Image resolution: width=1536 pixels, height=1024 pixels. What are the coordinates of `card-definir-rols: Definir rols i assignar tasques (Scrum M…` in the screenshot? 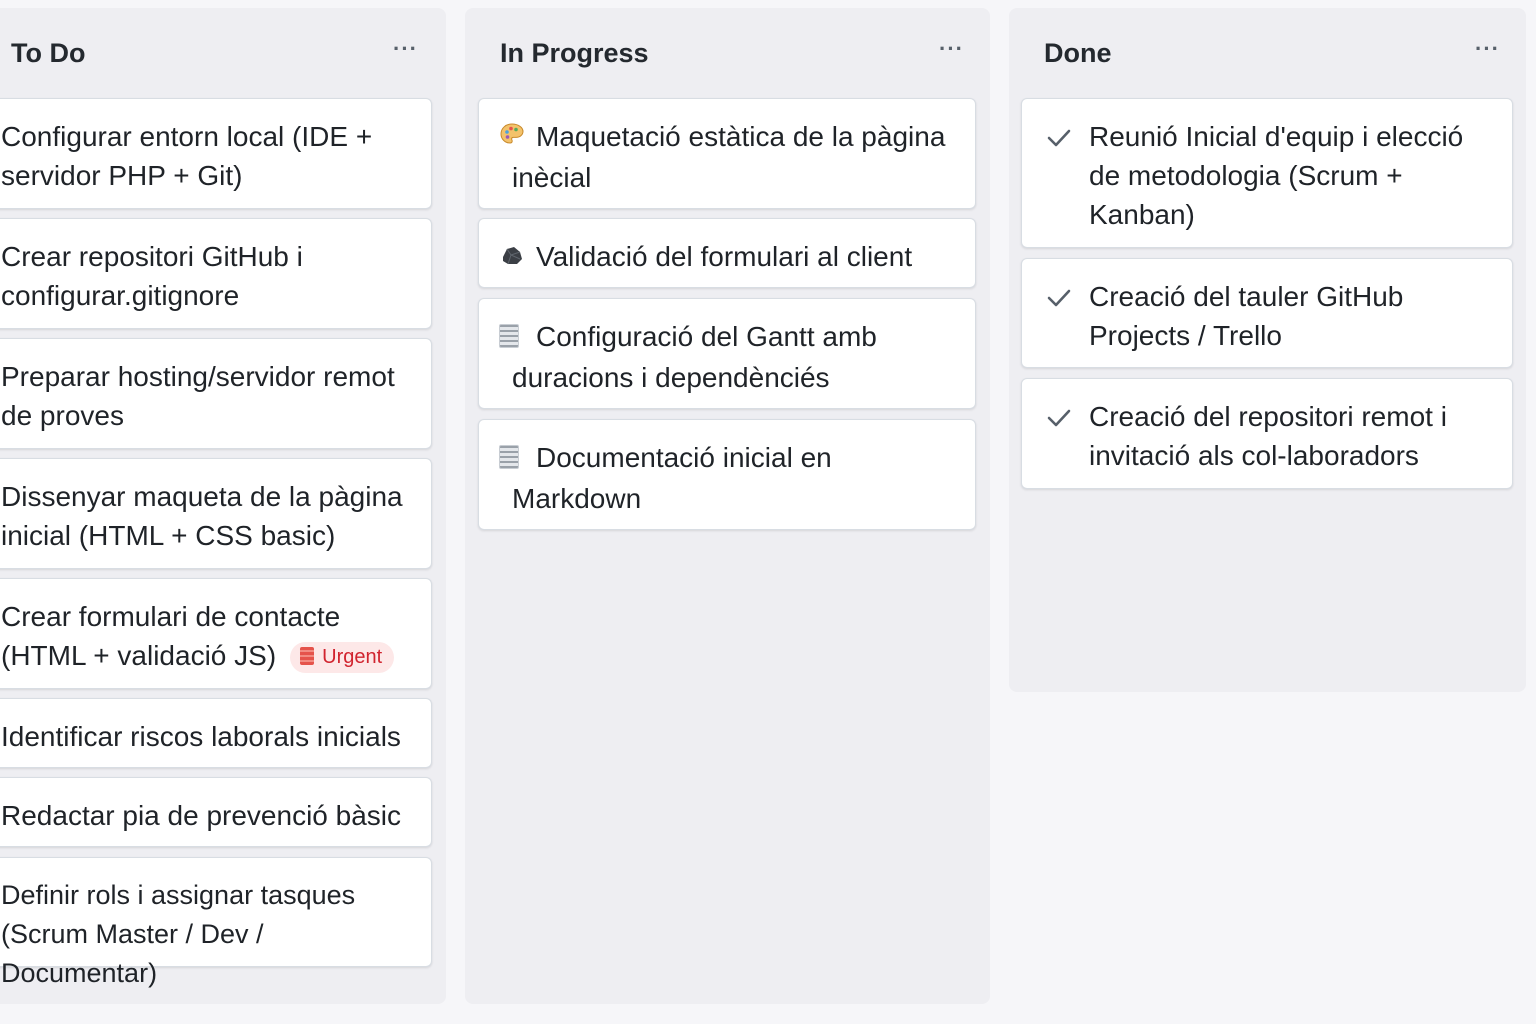 It's located at (216, 922).